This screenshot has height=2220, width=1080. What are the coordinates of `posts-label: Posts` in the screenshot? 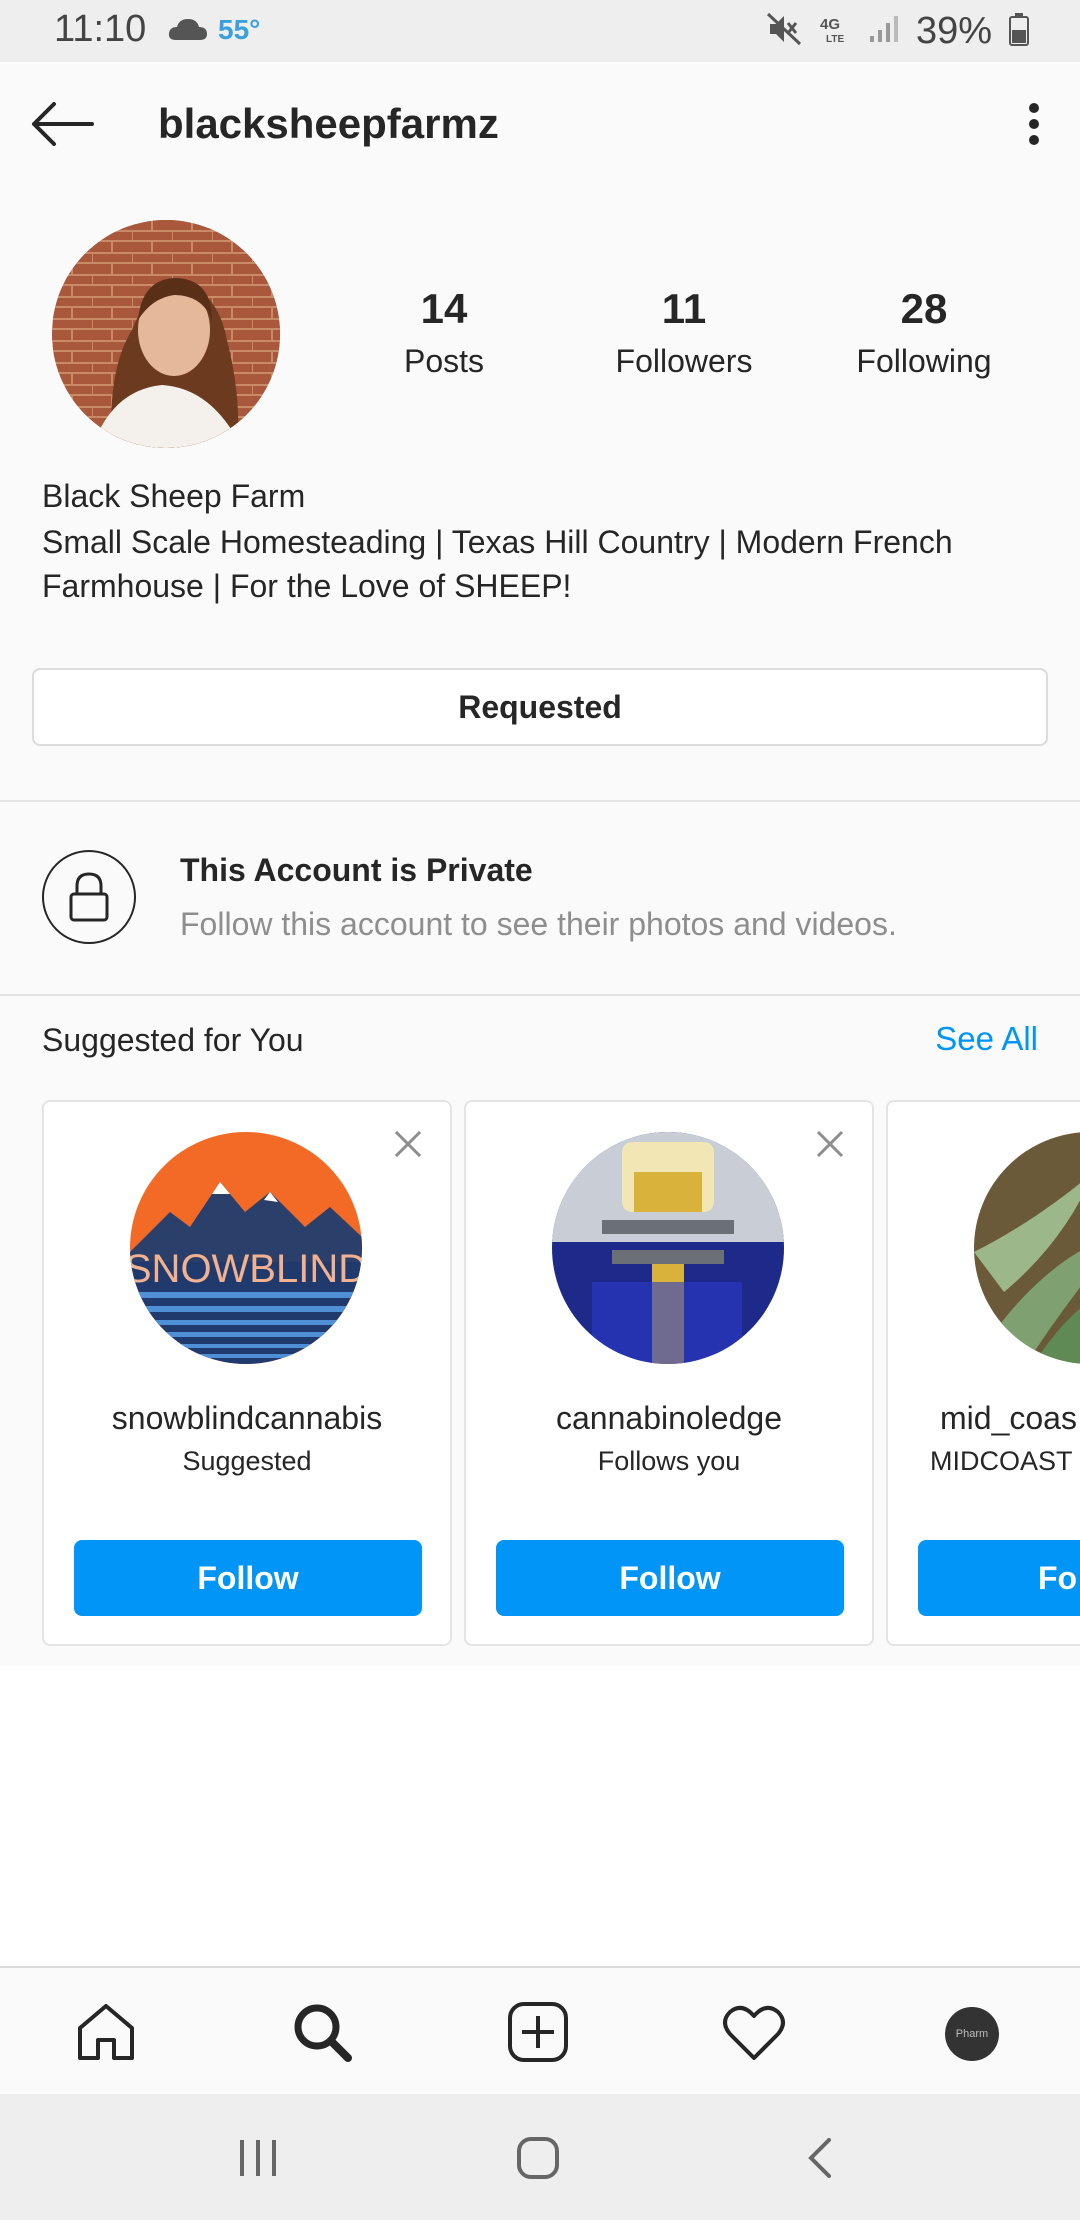 It's located at (444, 361).